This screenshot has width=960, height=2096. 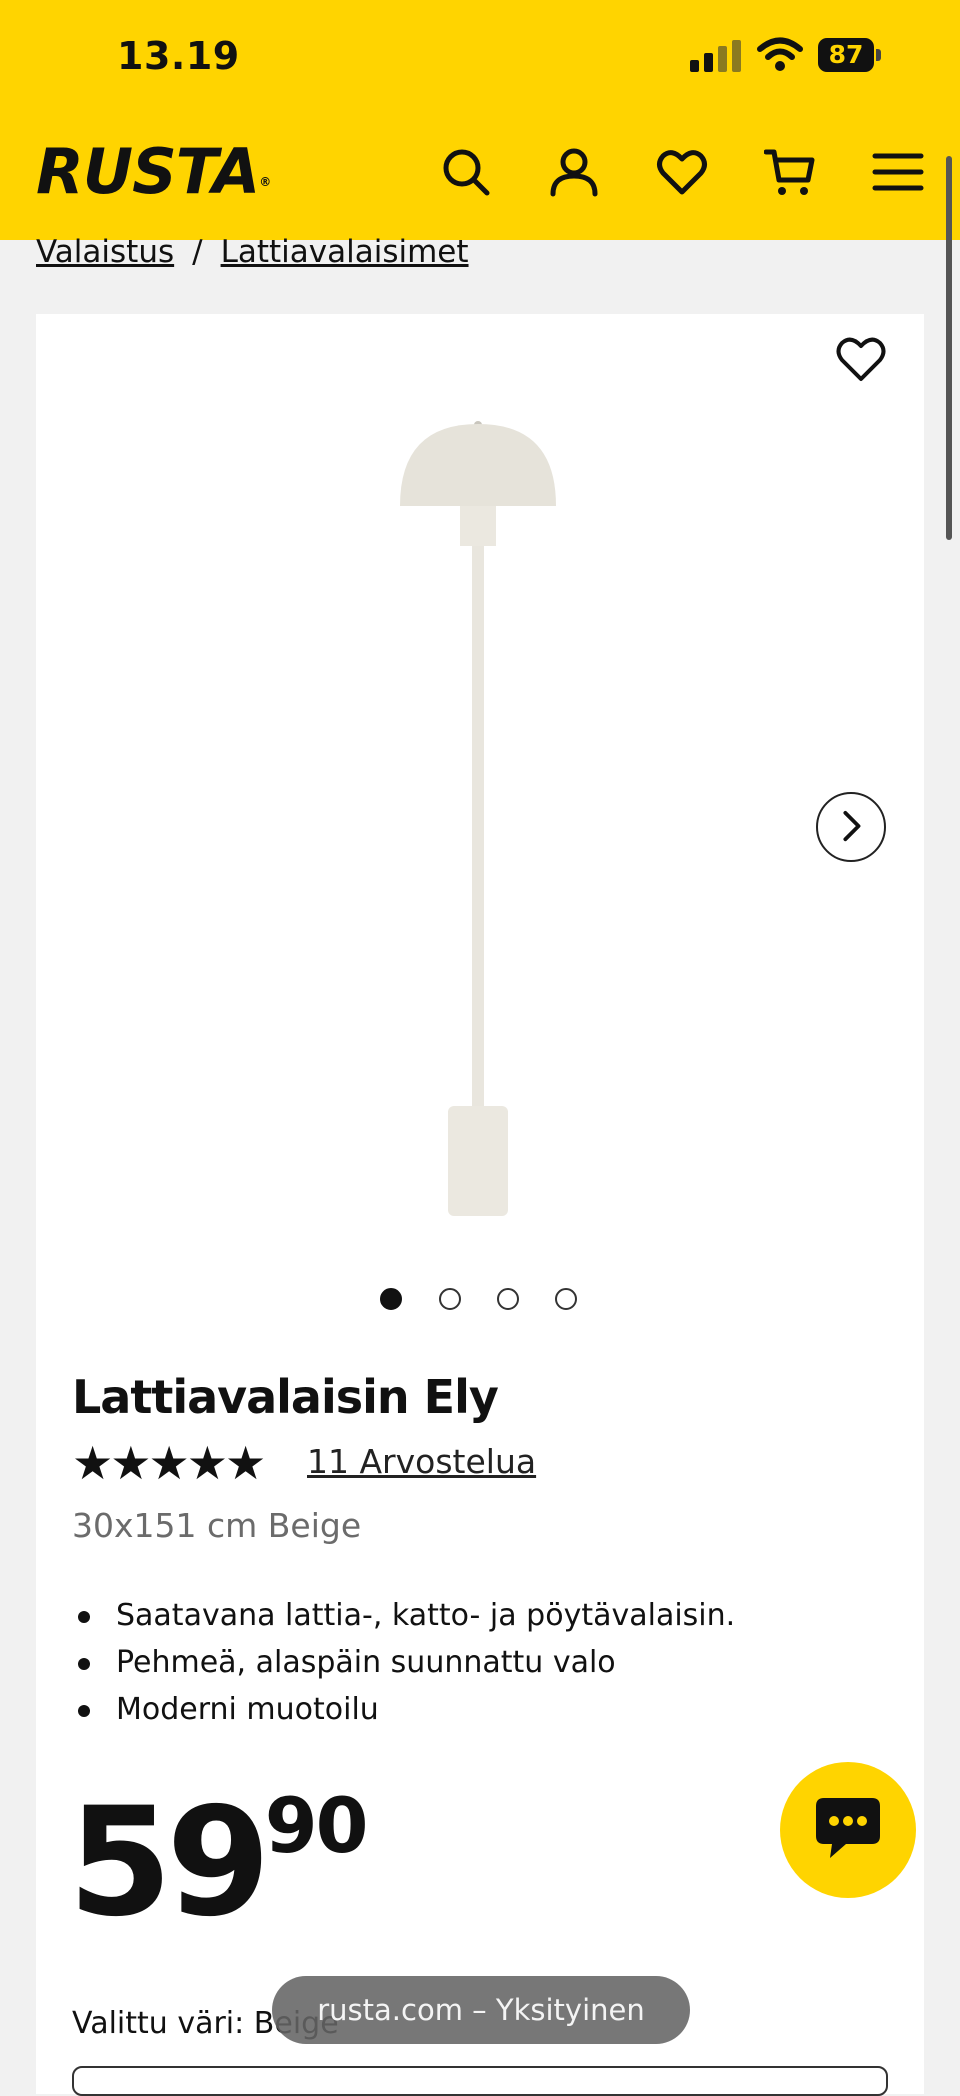 What do you see at coordinates (878, 55) in the screenshot?
I see `battery-tip` at bounding box center [878, 55].